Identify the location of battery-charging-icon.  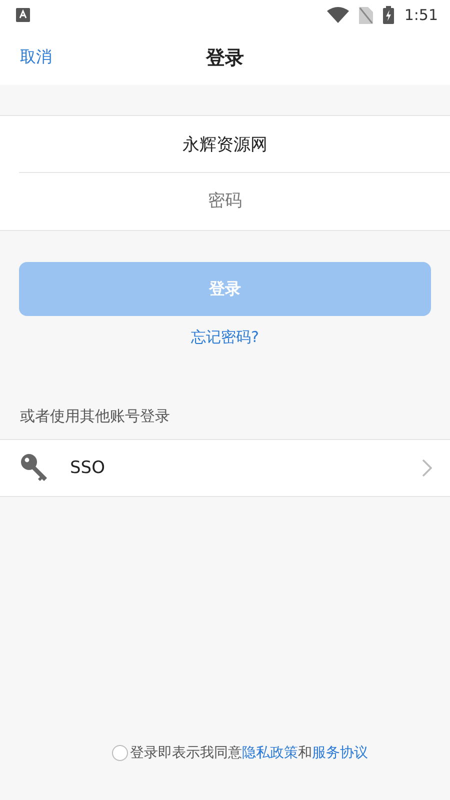
(388, 15).